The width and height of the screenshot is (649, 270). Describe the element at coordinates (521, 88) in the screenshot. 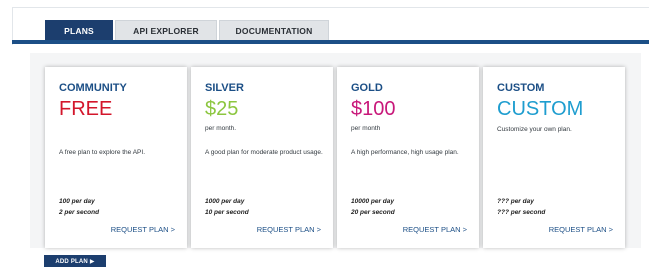

I see `plan-name: CUSTOM` at that location.